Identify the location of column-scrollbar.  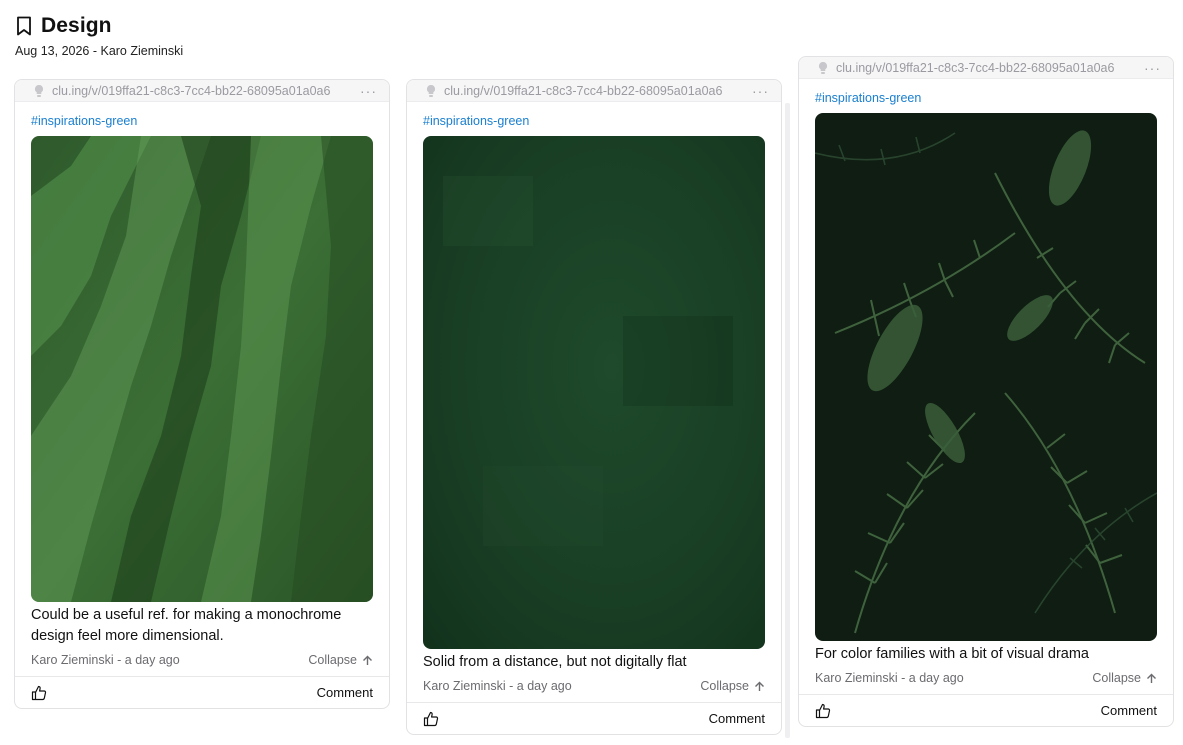
(787, 420).